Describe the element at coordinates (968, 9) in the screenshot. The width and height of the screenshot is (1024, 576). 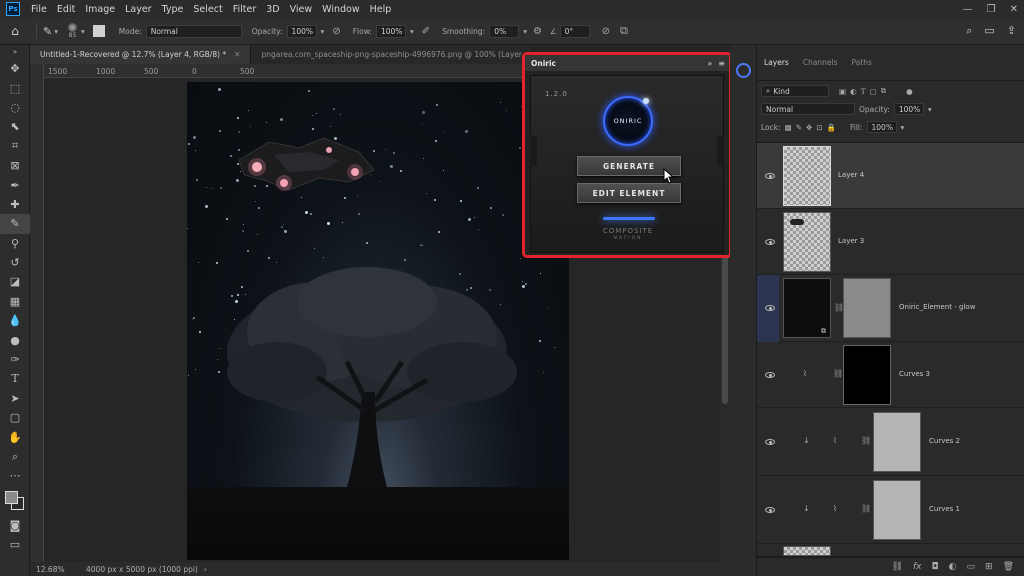
I see `minimize-icon: —` at that location.